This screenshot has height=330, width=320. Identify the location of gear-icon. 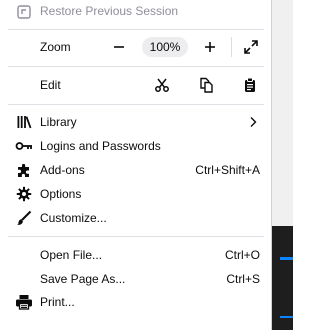
(24, 194).